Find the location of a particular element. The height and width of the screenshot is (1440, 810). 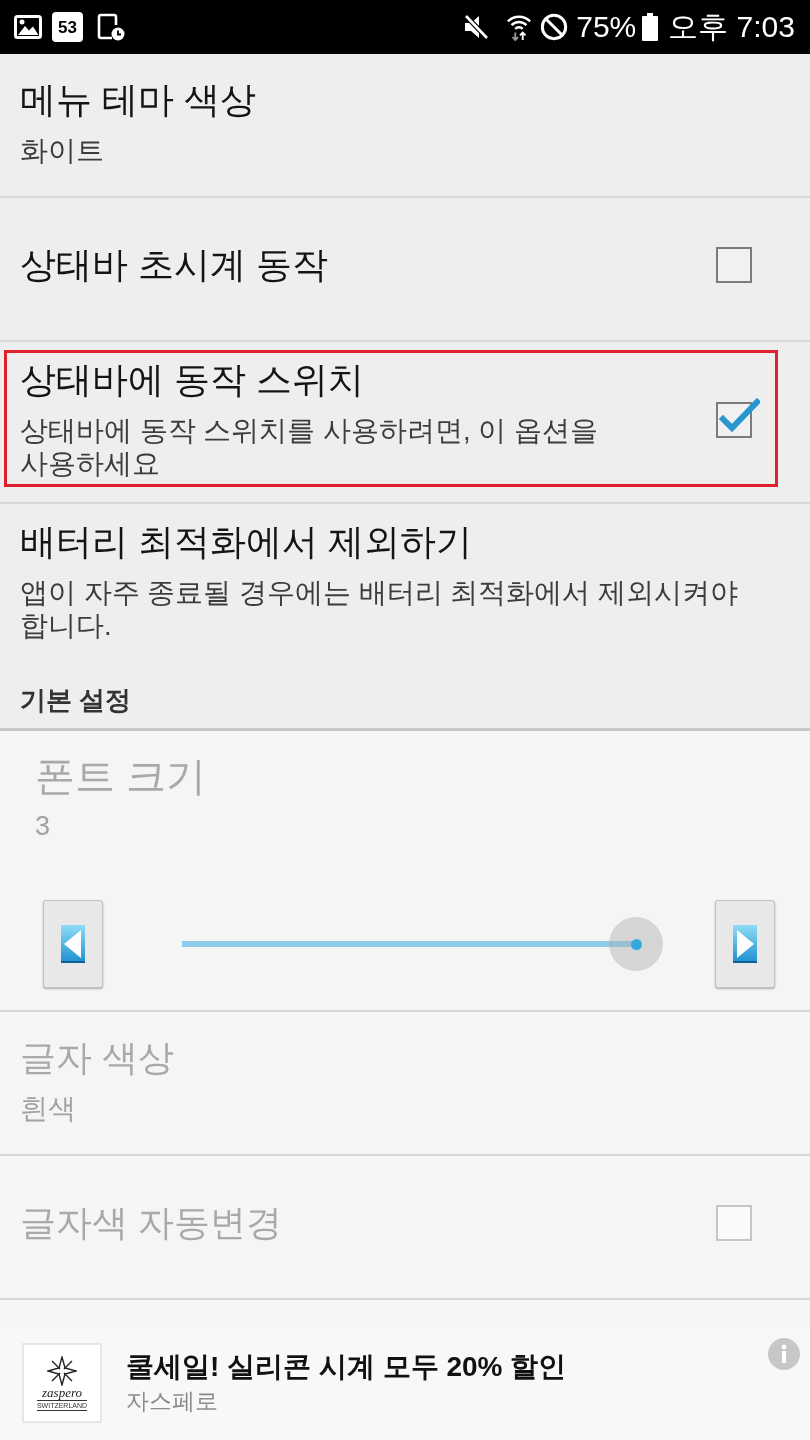

preference-title: 폰트 크기 is located at coordinates (121, 776).